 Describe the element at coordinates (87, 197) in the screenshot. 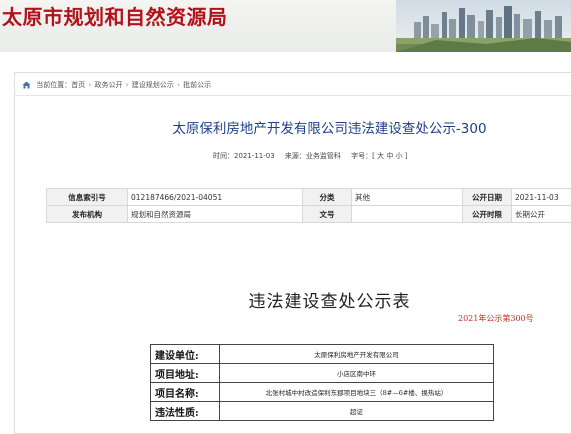

I see `index-no-label: 信息索引号` at that location.